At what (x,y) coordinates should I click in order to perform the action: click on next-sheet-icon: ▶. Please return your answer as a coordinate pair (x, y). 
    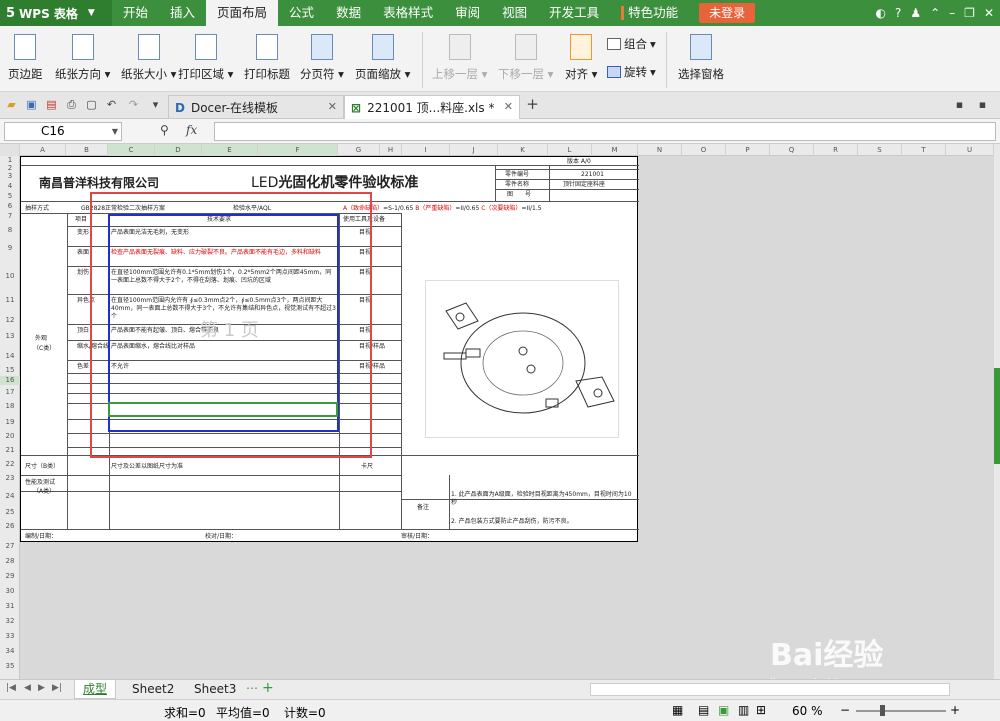
    Looking at the image, I should click on (41, 688).